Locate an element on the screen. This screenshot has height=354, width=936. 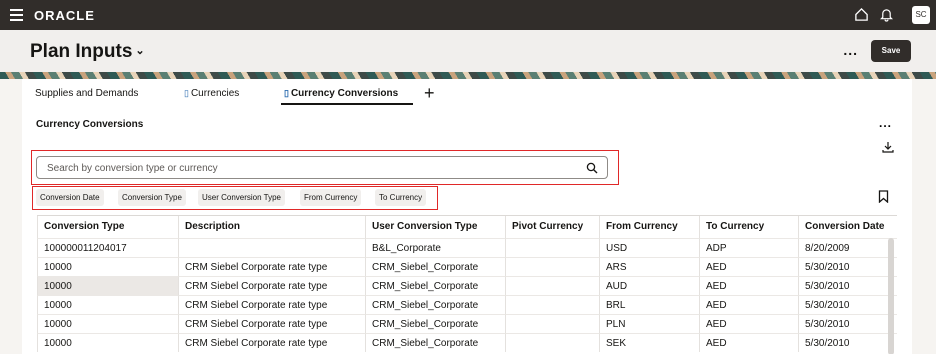
tab-supplies-and-demands: Supplies and Demands is located at coordinates (86, 93).